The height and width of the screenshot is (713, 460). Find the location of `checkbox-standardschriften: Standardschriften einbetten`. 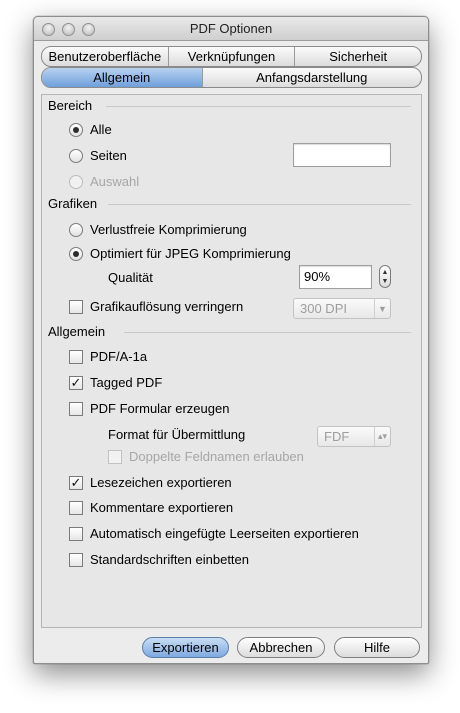

checkbox-standardschriften: Standardschriften einbetten is located at coordinates (159, 559).